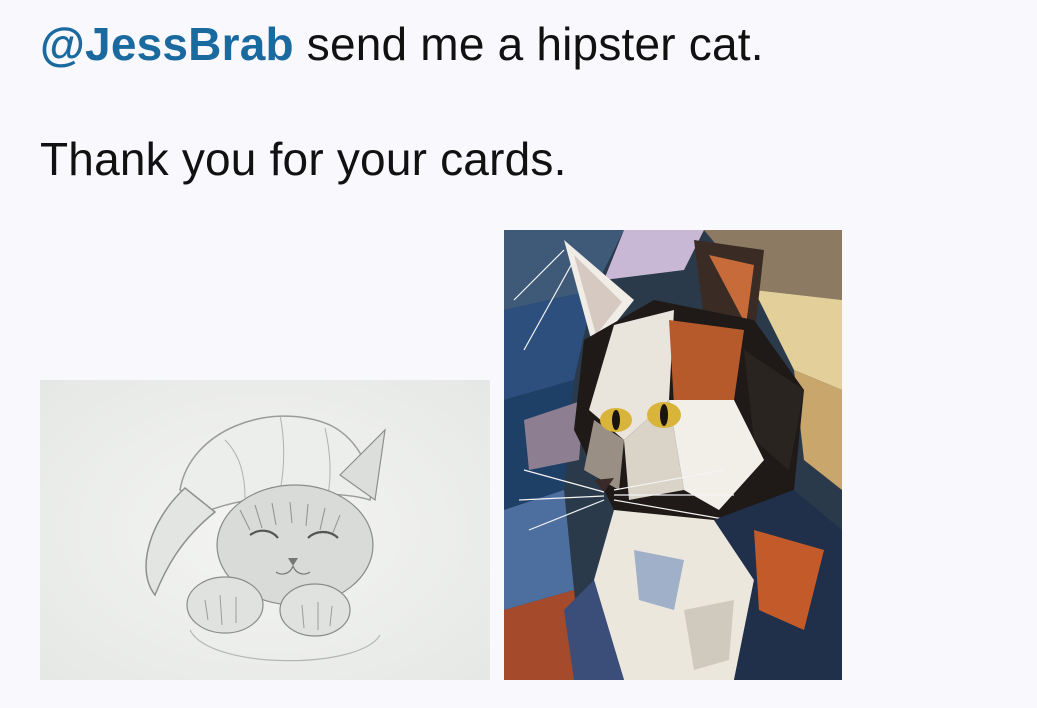  I want to click on post-text-thanks: Thank you for your cards., so click(303, 159).